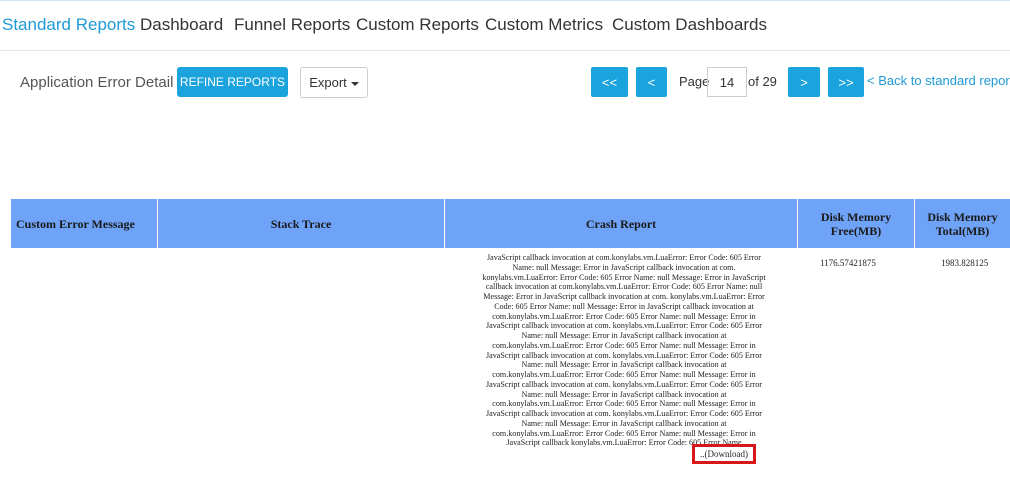 Image resolution: width=1010 pixels, height=491 pixels. What do you see at coordinates (727, 82) in the screenshot?
I see `page-number-input: 14` at bounding box center [727, 82].